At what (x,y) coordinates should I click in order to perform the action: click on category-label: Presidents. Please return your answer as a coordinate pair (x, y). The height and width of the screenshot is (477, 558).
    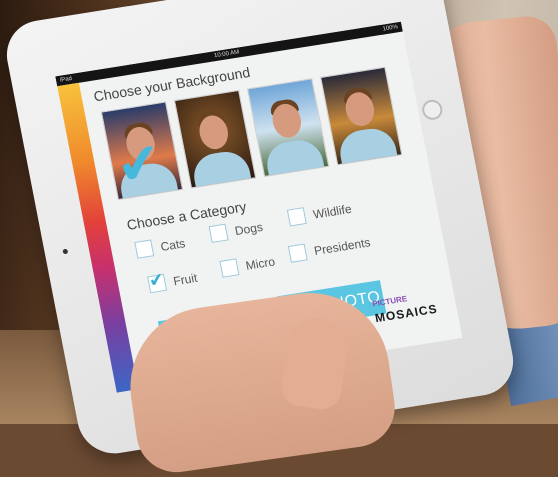
    Looking at the image, I should click on (342, 246).